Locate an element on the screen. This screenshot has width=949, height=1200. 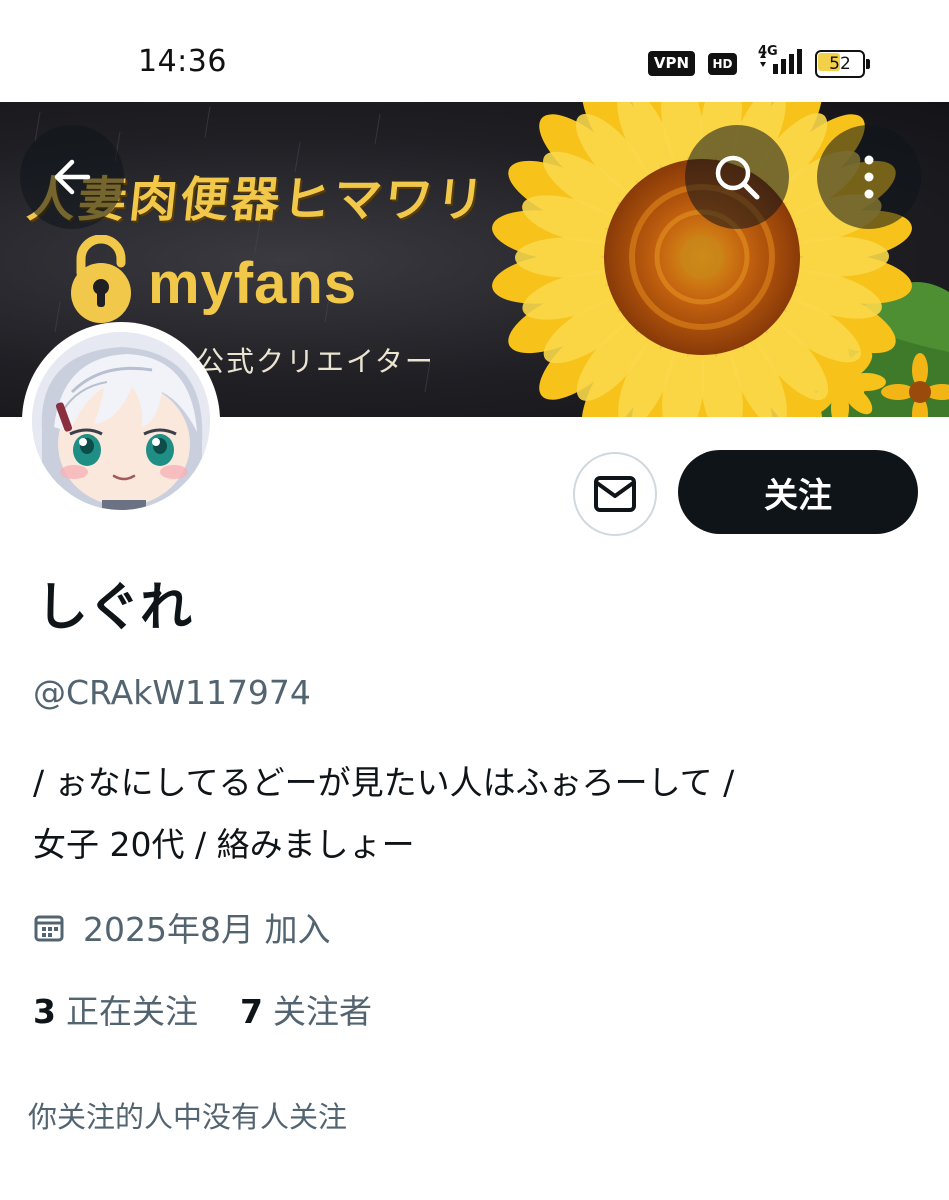
profile-bio: / ぉなにしてるどーが見たい人はふぉろーして / 女子 20代 / 絡みましょー is located at coordinates (478, 814).